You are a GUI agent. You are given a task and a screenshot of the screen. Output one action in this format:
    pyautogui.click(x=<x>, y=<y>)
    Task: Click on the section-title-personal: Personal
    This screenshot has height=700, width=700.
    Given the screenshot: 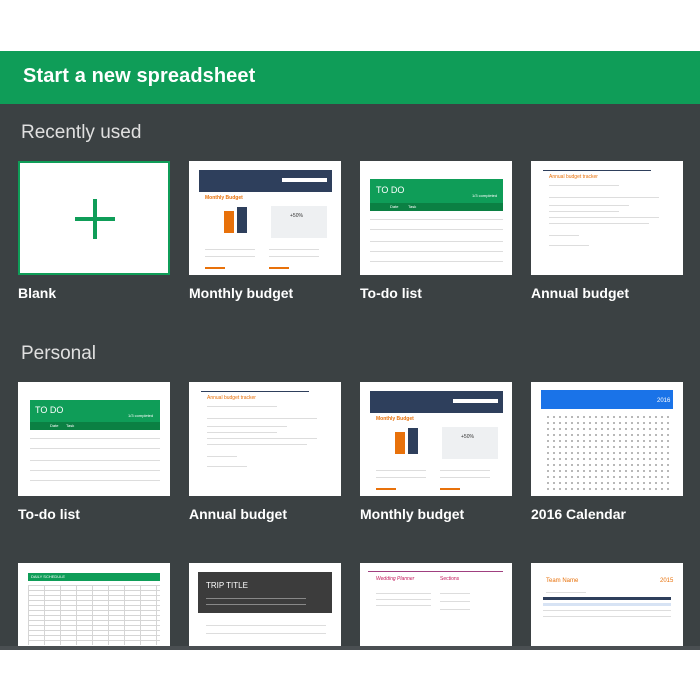 What is the action you would take?
    pyautogui.click(x=58, y=353)
    